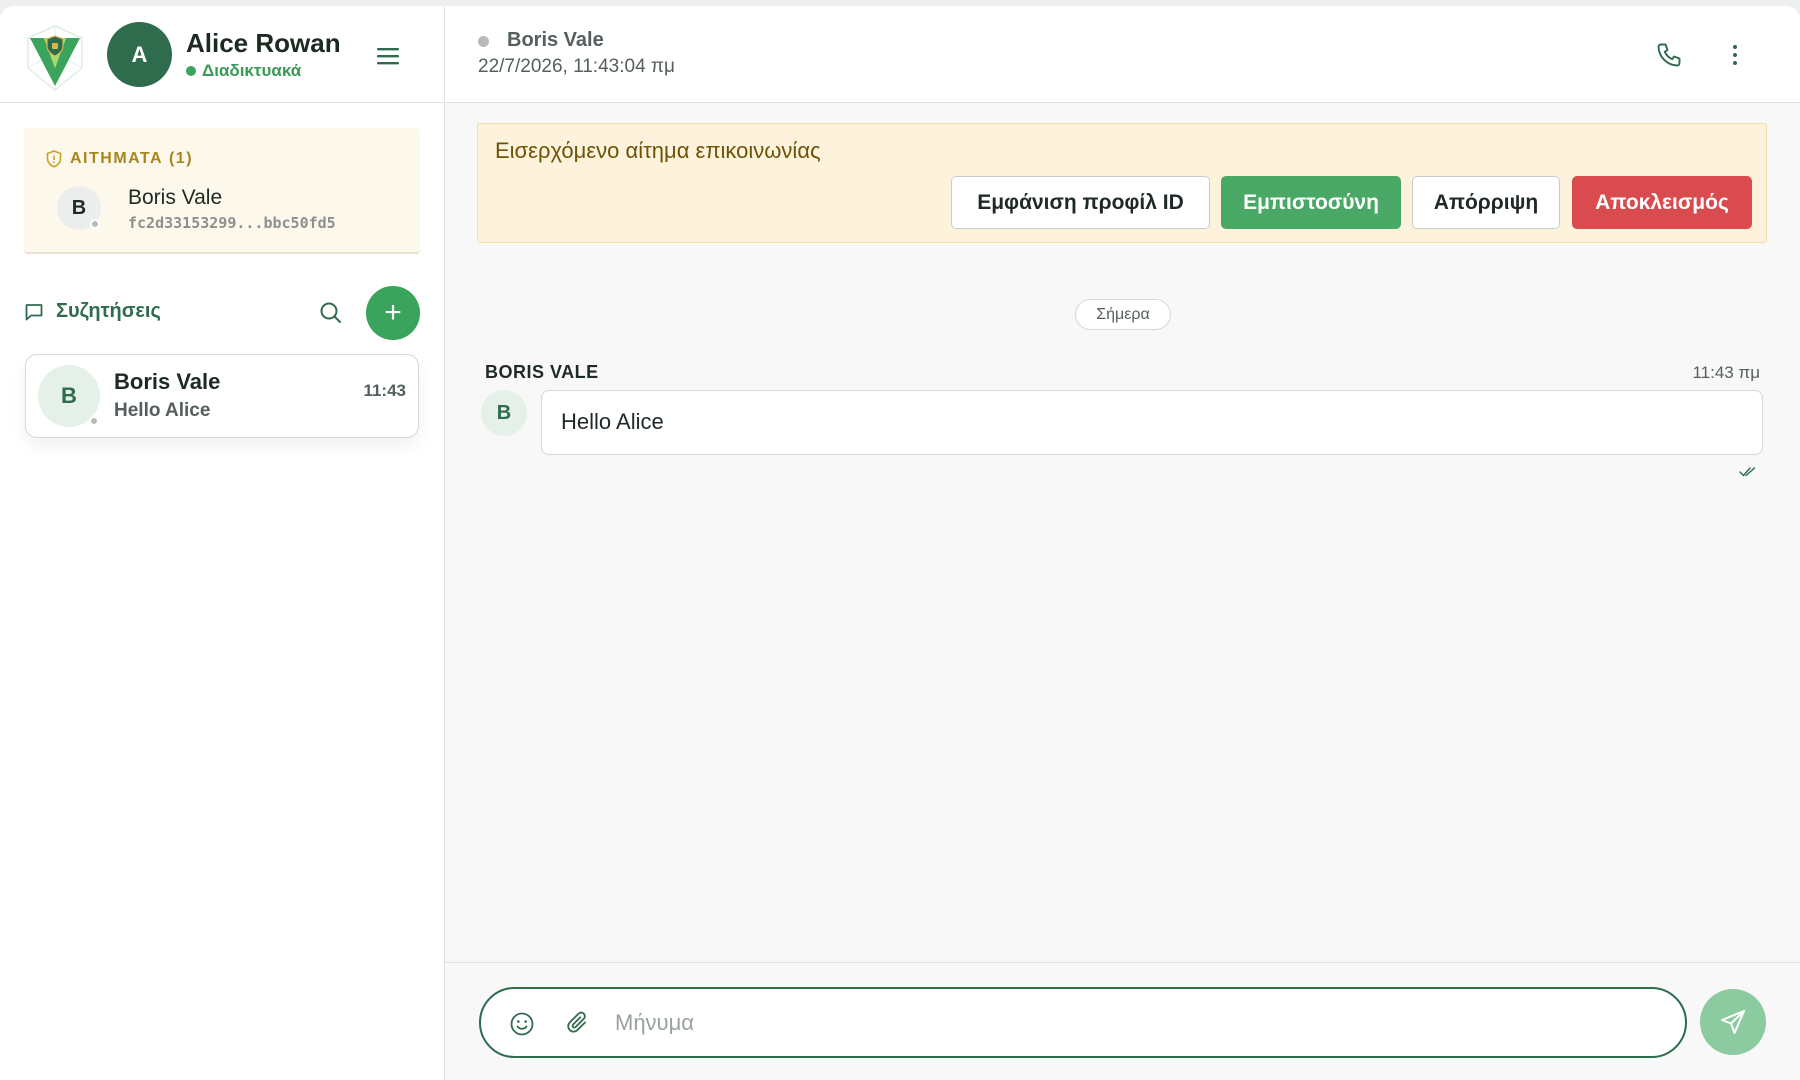 The width and height of the screenshot is (1800, 1080). I want to click on chat-bubble-icon, so click(34, 311).